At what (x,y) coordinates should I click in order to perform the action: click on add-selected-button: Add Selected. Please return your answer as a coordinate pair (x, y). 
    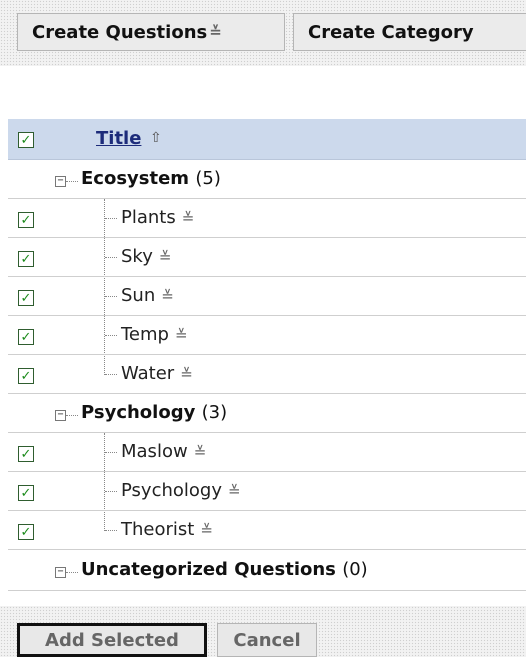
    Looking at the image, I should click on (112, 640).